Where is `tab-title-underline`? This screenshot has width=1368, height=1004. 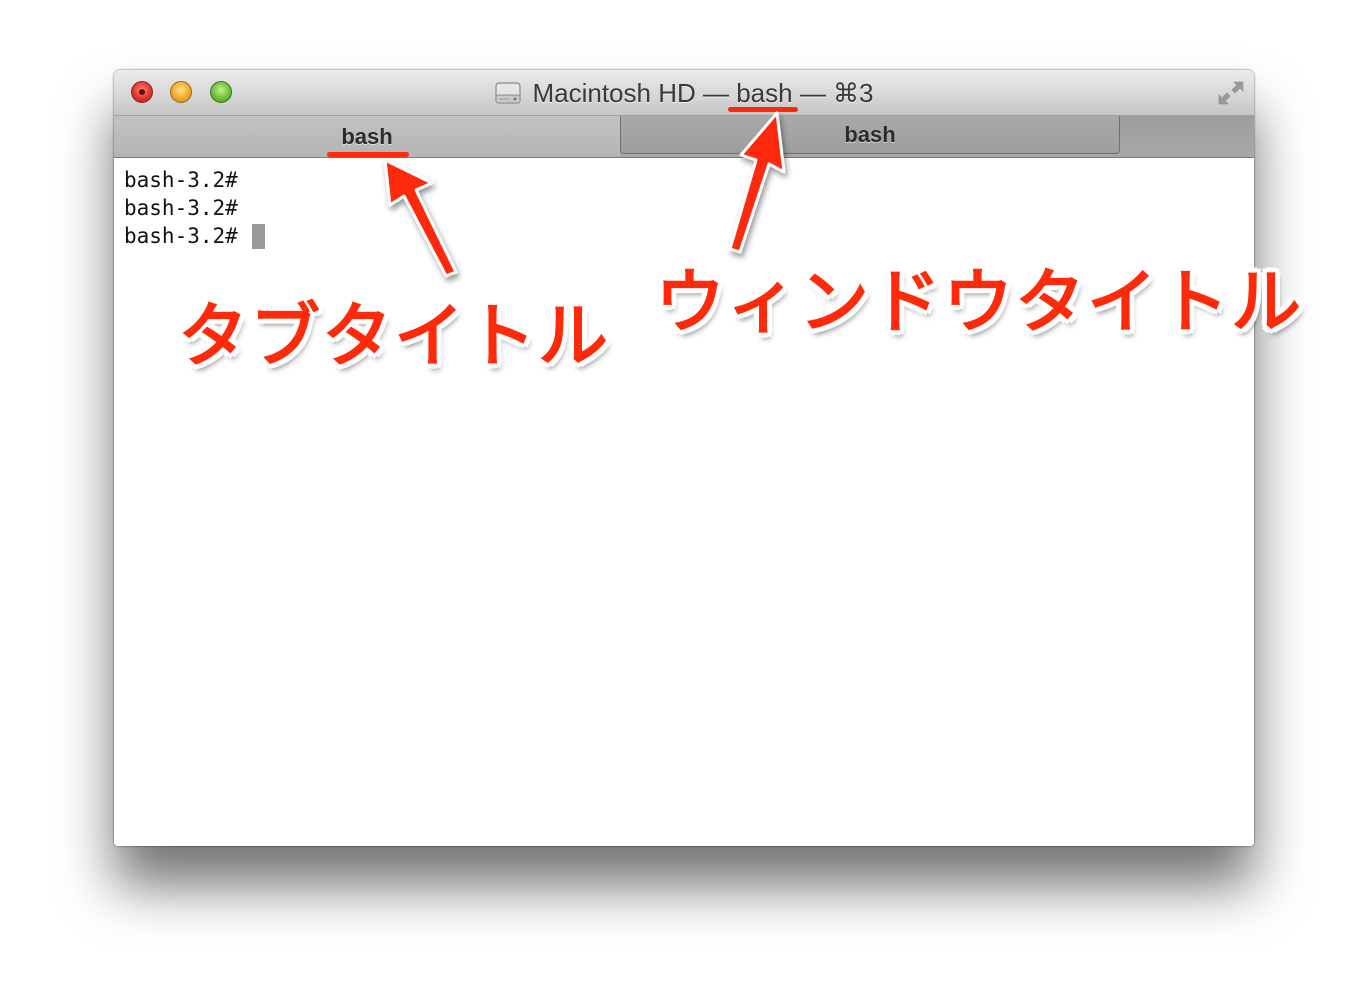 tab-title-underline is located at coordinates (368, 154).